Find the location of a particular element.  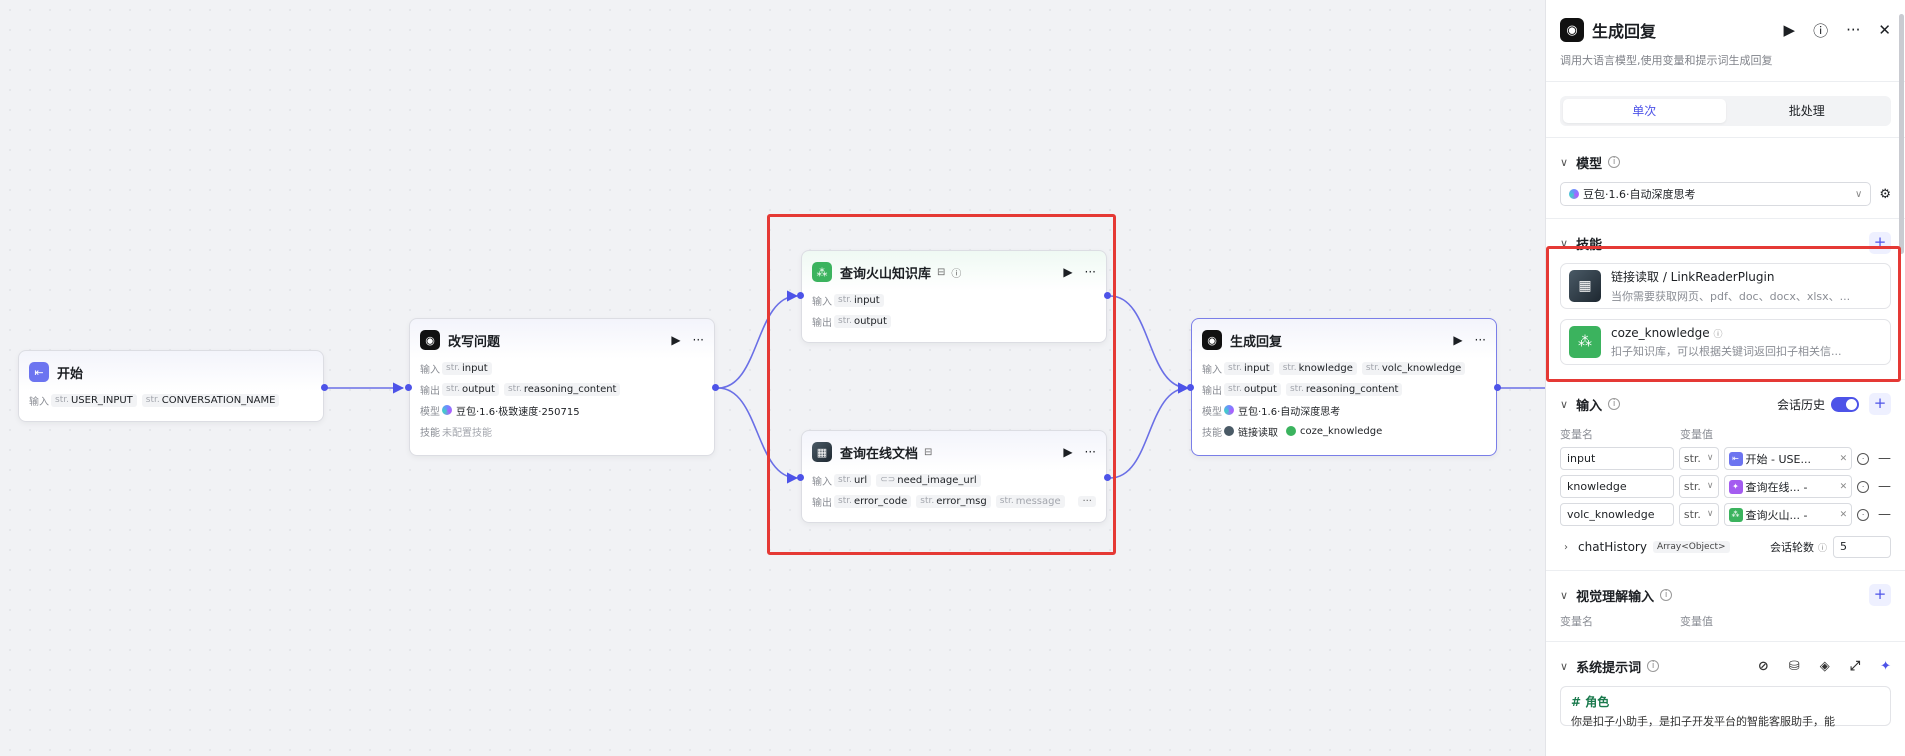

add-skill-button: + is located at coordinates (1880, 243).